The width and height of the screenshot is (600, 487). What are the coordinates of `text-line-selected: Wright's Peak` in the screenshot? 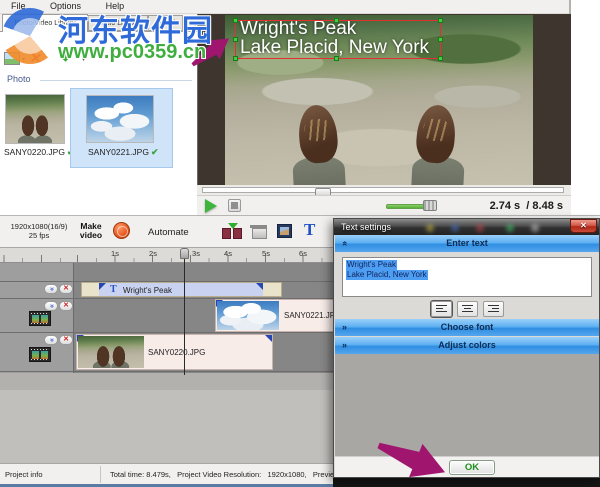 It's located at (371, 265).